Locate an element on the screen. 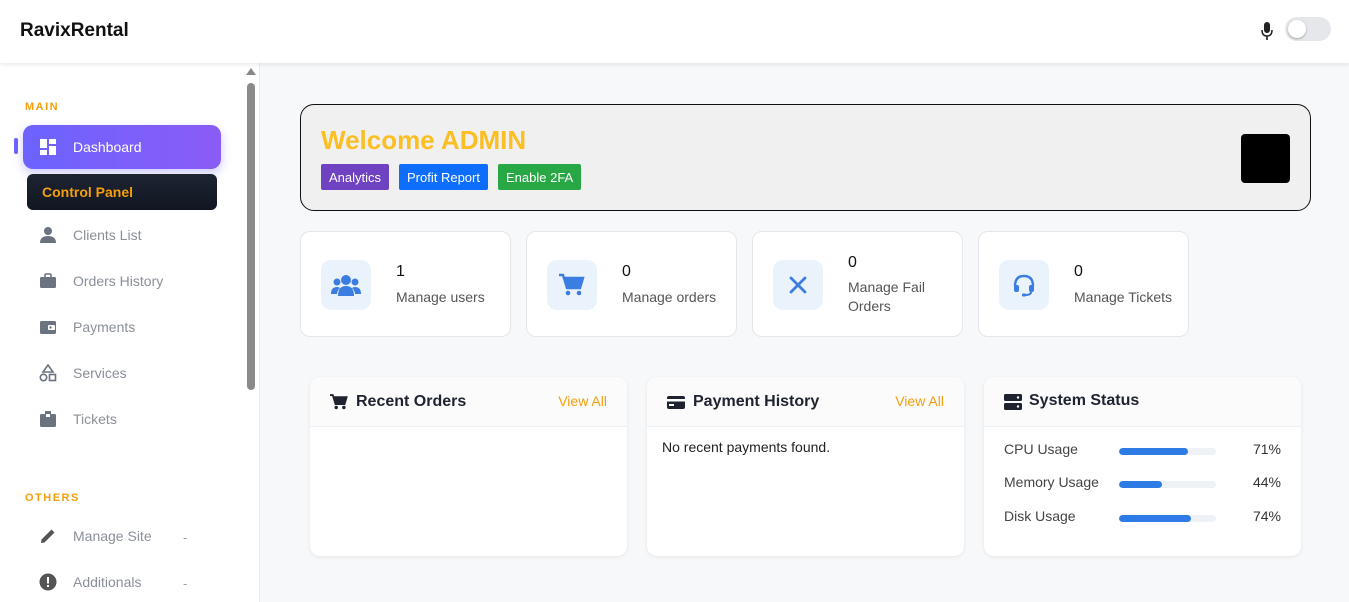 This screenshot has width=1349, height=602. panel-header: Recent Orders View All is located at coordinates (468, 402).